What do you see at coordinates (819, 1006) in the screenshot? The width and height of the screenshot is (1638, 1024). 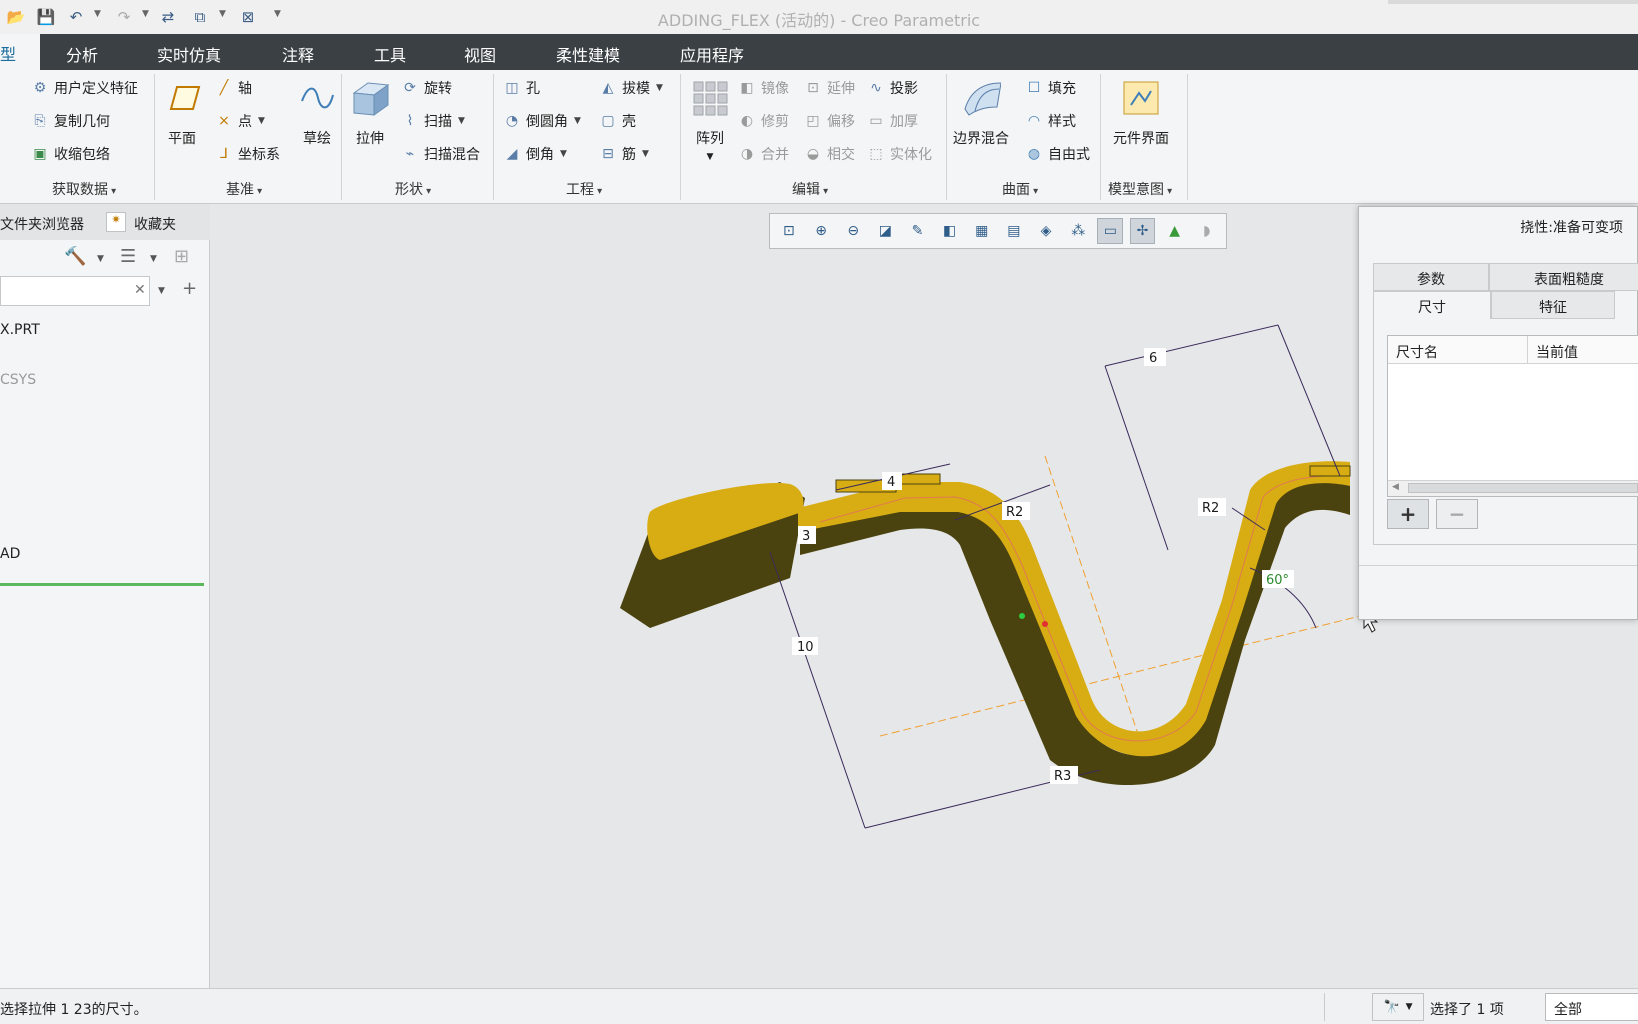 I see `status-bar: 选择拉伸 1 23的尺寸。 🔭 ▼ 选择了 1 项 全部` at bounding box center [819, 1006].